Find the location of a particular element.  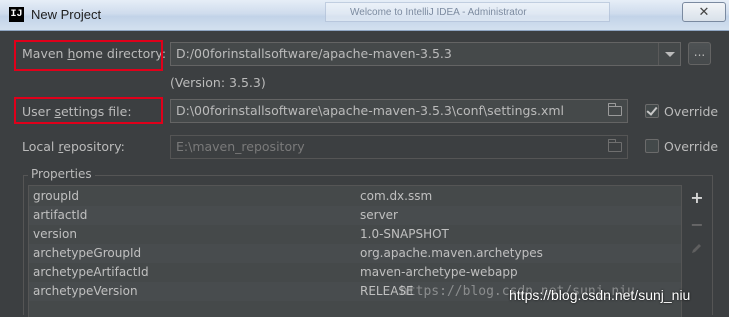

add-property-button: + is located at coordinates (697, 198).